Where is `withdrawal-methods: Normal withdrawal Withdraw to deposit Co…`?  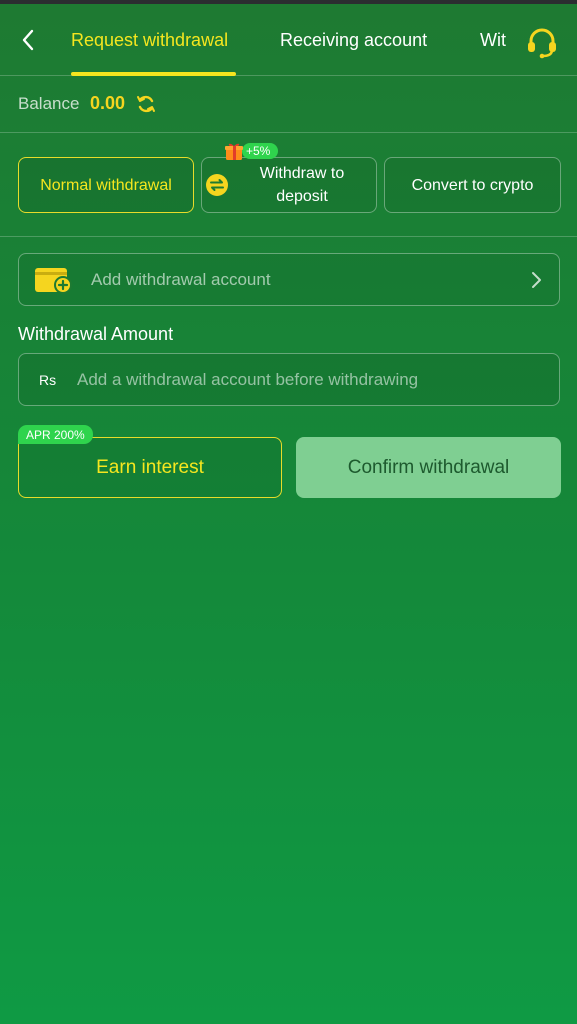
withdrawal-methods: Normal withdrawal Withdraw to deposit Co… is located at coordinates (288, 185).